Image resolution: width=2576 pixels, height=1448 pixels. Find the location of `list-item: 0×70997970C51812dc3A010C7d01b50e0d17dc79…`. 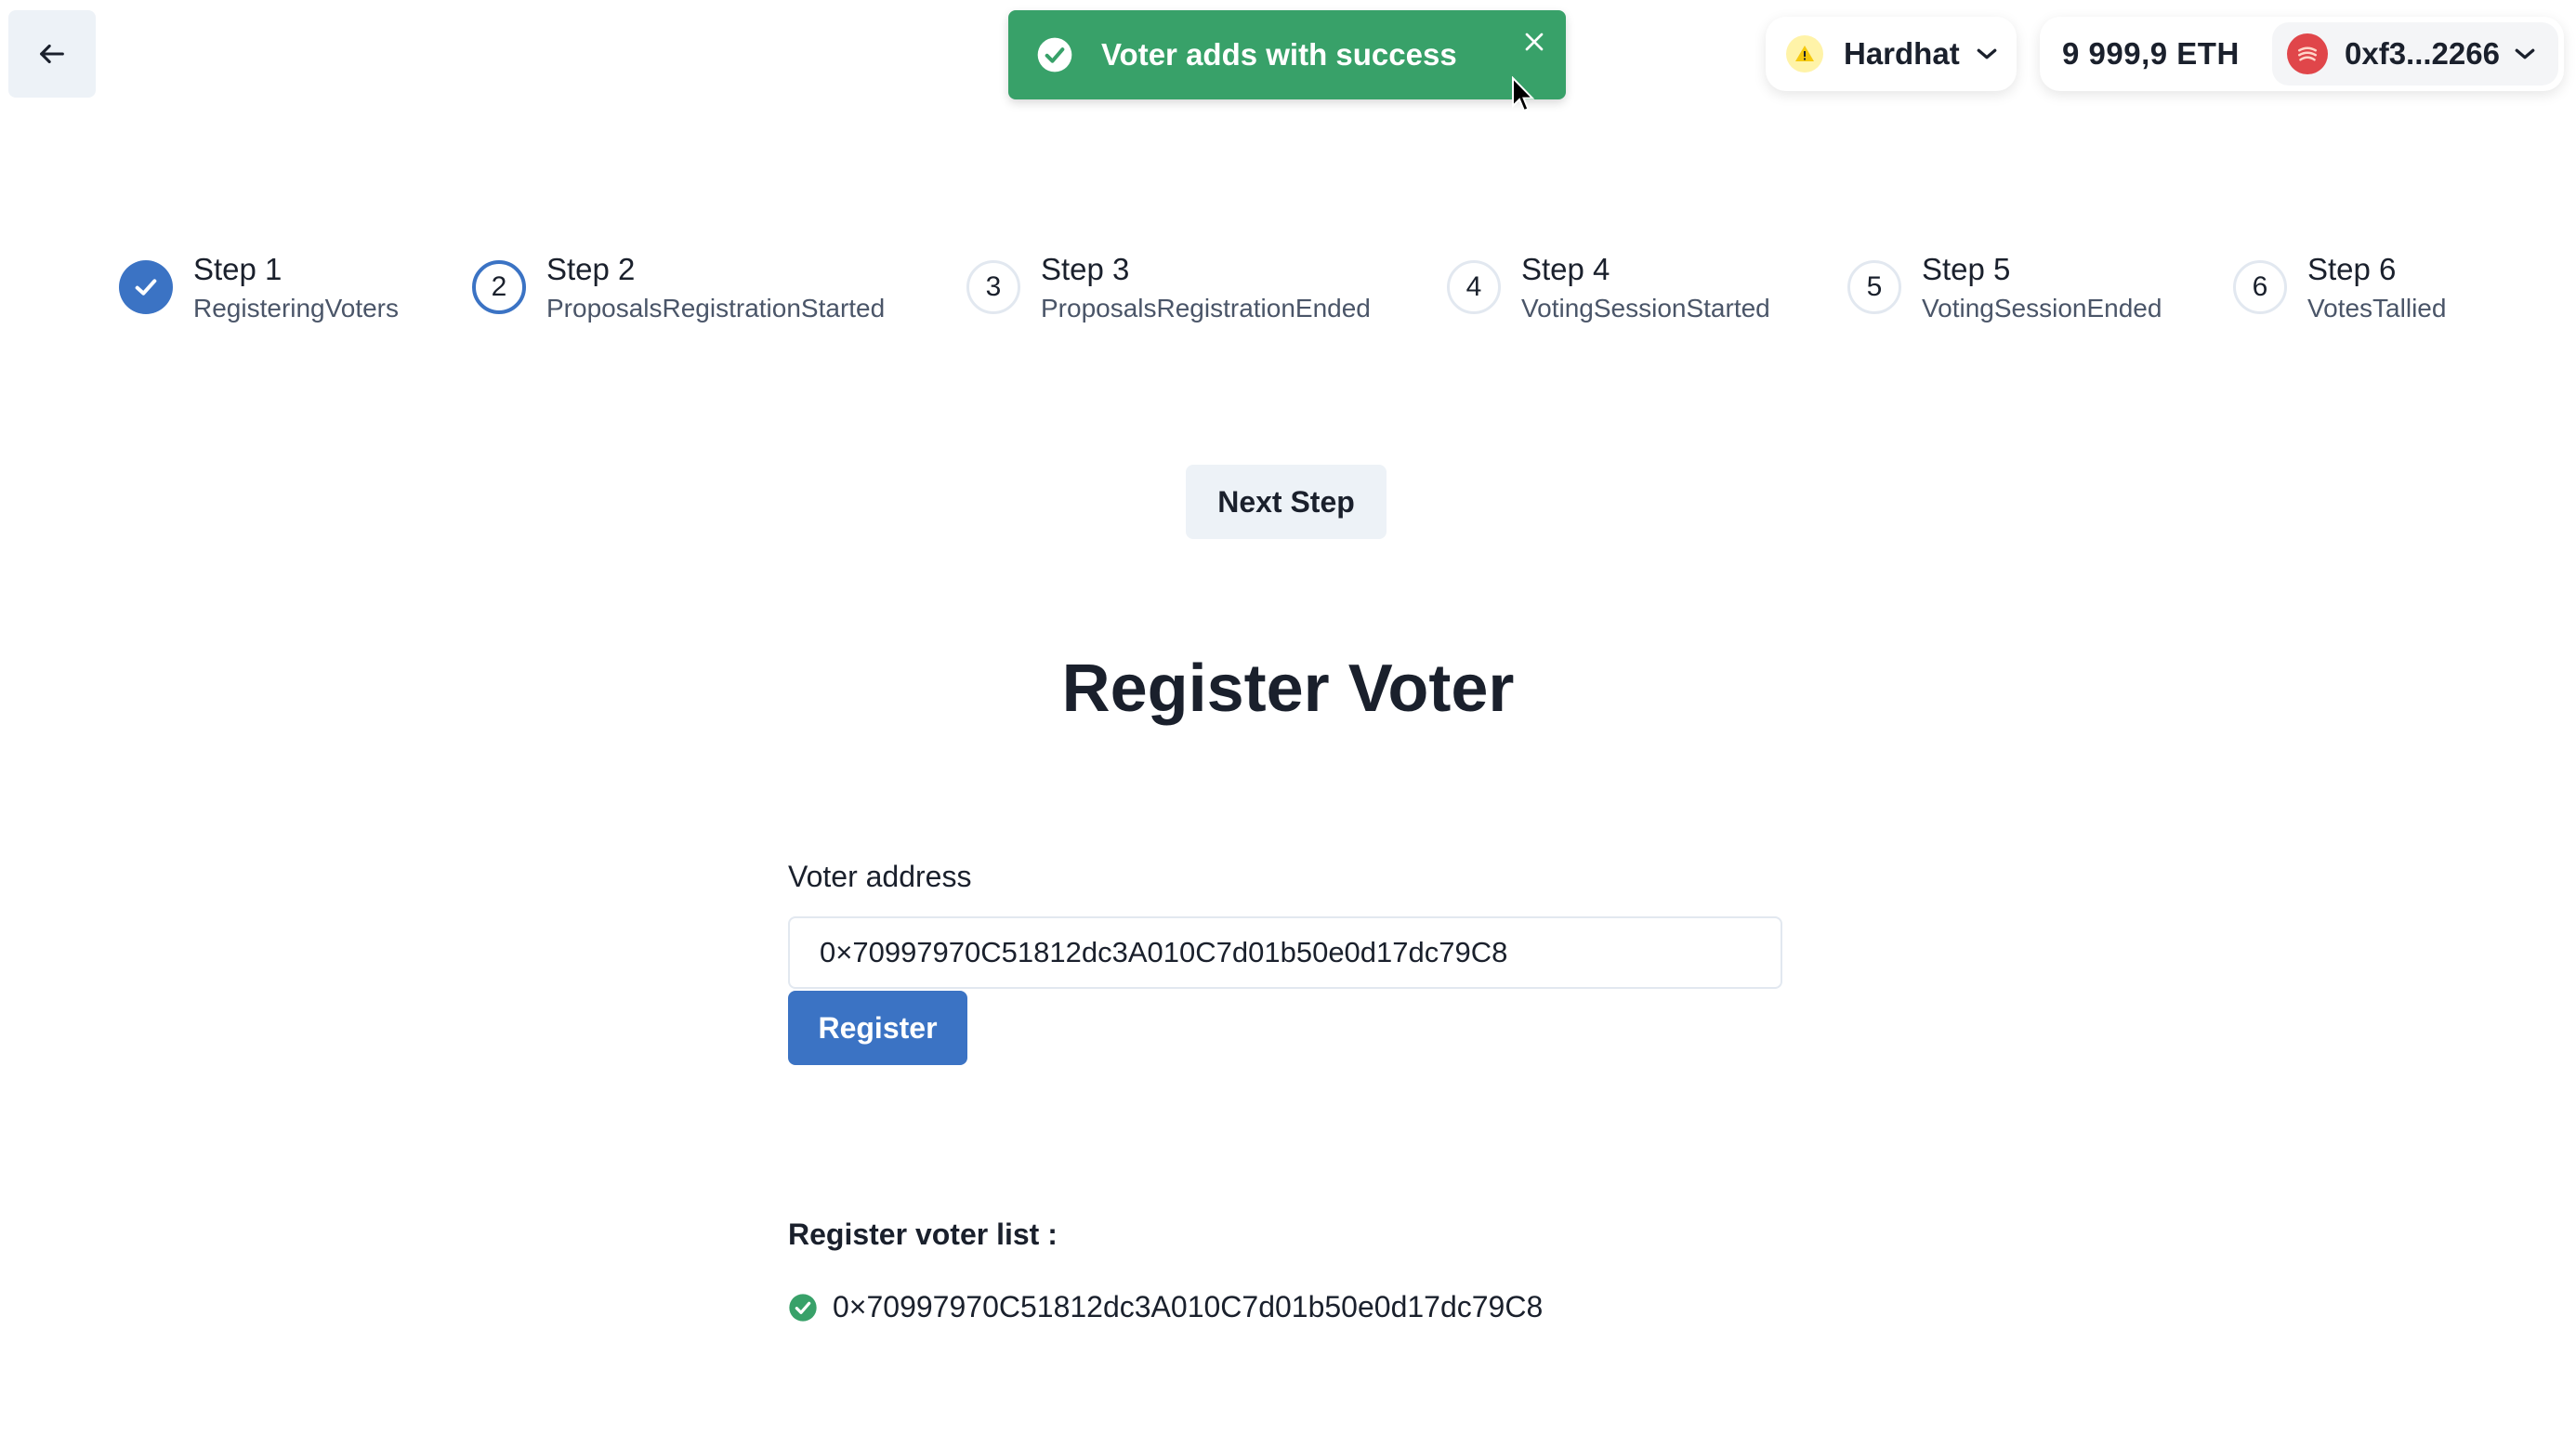

list-item: 0×70997970C51812dc3A010C7d01b50e0d17dc79… is located at coordinates (1165, 1307).